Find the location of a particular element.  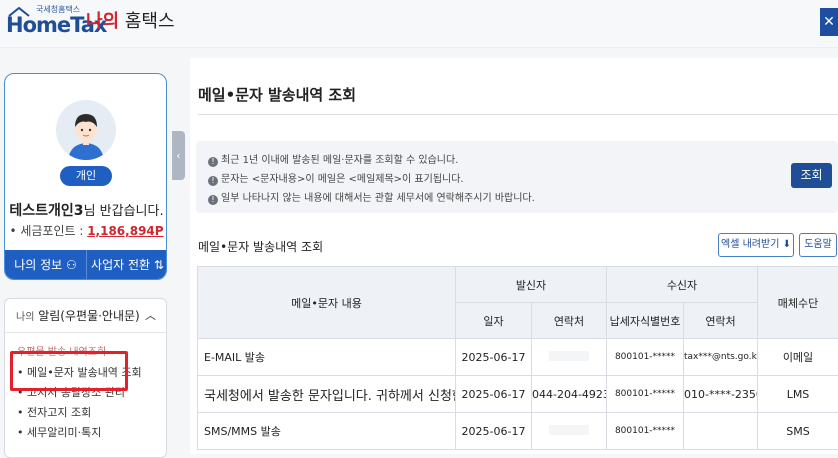

points-label: • 세금포인트 : is located at coordinates (48, 231).